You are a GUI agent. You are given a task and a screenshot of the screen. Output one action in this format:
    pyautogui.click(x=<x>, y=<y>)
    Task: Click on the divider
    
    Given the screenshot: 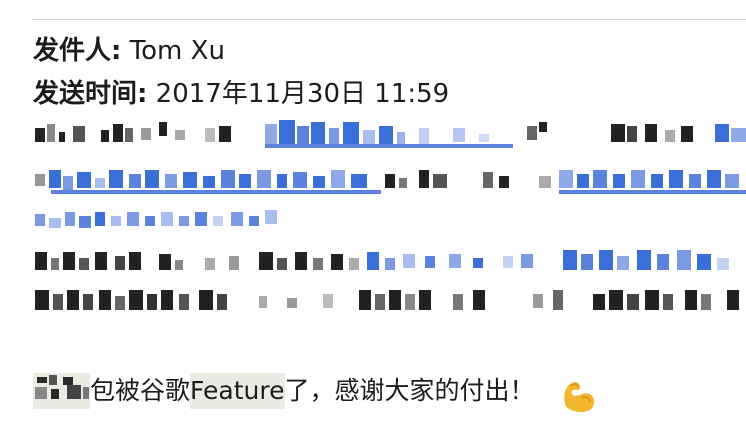 What is the action you would take?
    pyautogui.click(x=389, y=19)
    